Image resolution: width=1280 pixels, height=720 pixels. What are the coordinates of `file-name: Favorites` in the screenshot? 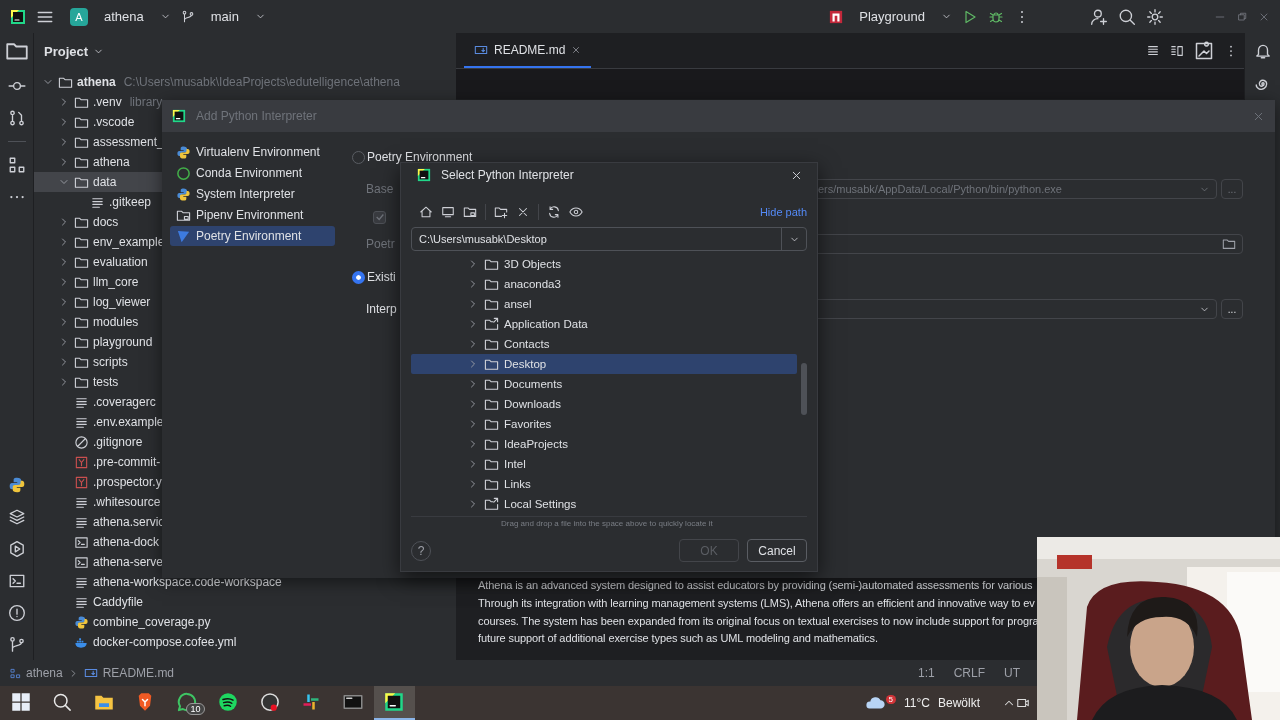 It's located at (528, 424).